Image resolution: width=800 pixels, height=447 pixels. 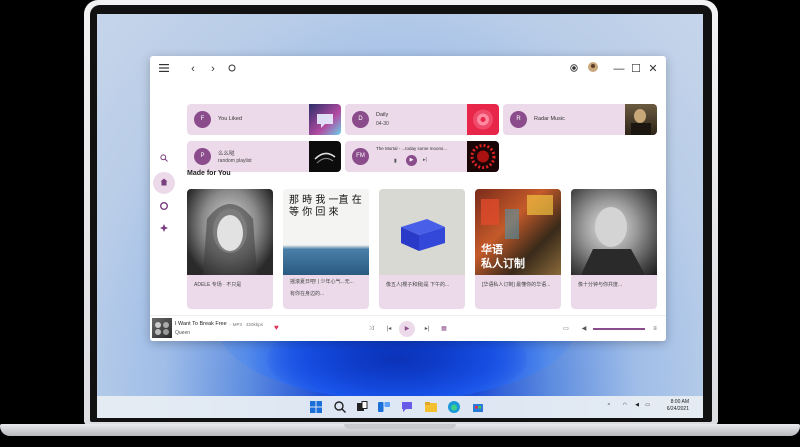 I want to click on record-icon, so click(x=574, y=69).